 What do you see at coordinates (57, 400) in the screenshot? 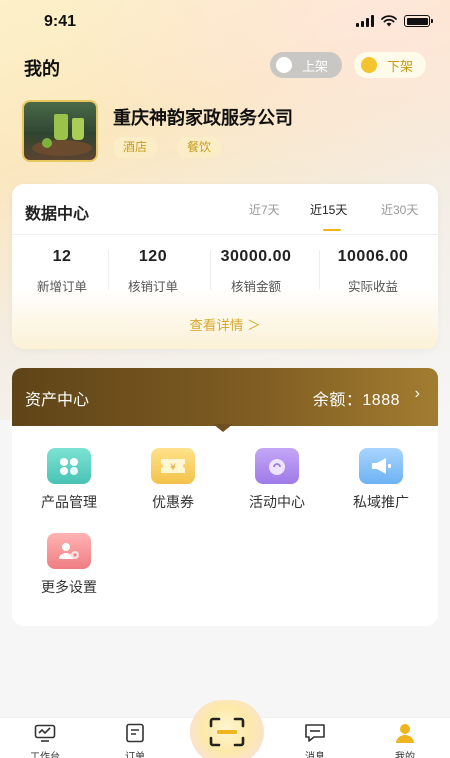
I see `asset-center-title: 资产中心` at bounding box center [57, 400].